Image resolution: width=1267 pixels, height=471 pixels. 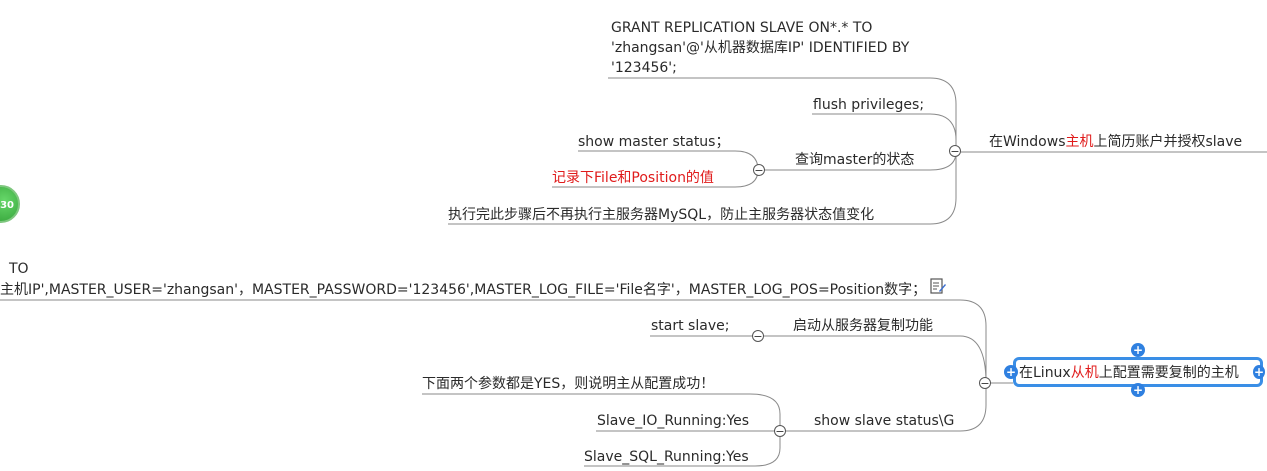 I want to click on query-master-status-node: 查询master的状态, so click(x=854, y=160).